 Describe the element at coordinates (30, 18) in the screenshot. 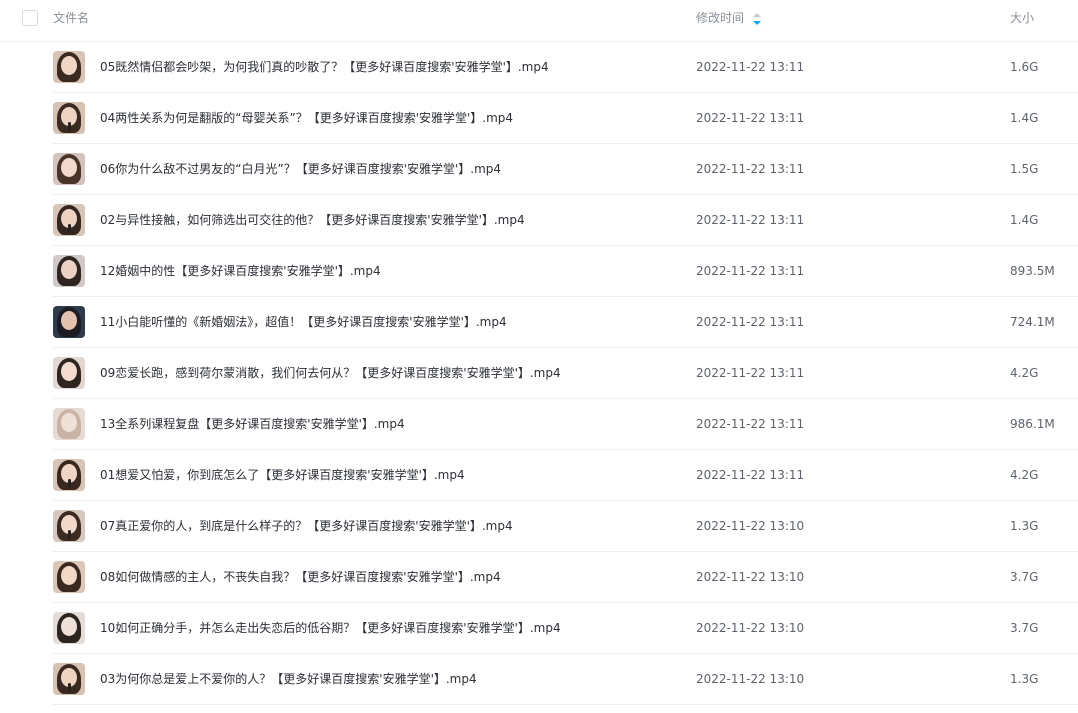

I see `select-all-checkbox` at that location.